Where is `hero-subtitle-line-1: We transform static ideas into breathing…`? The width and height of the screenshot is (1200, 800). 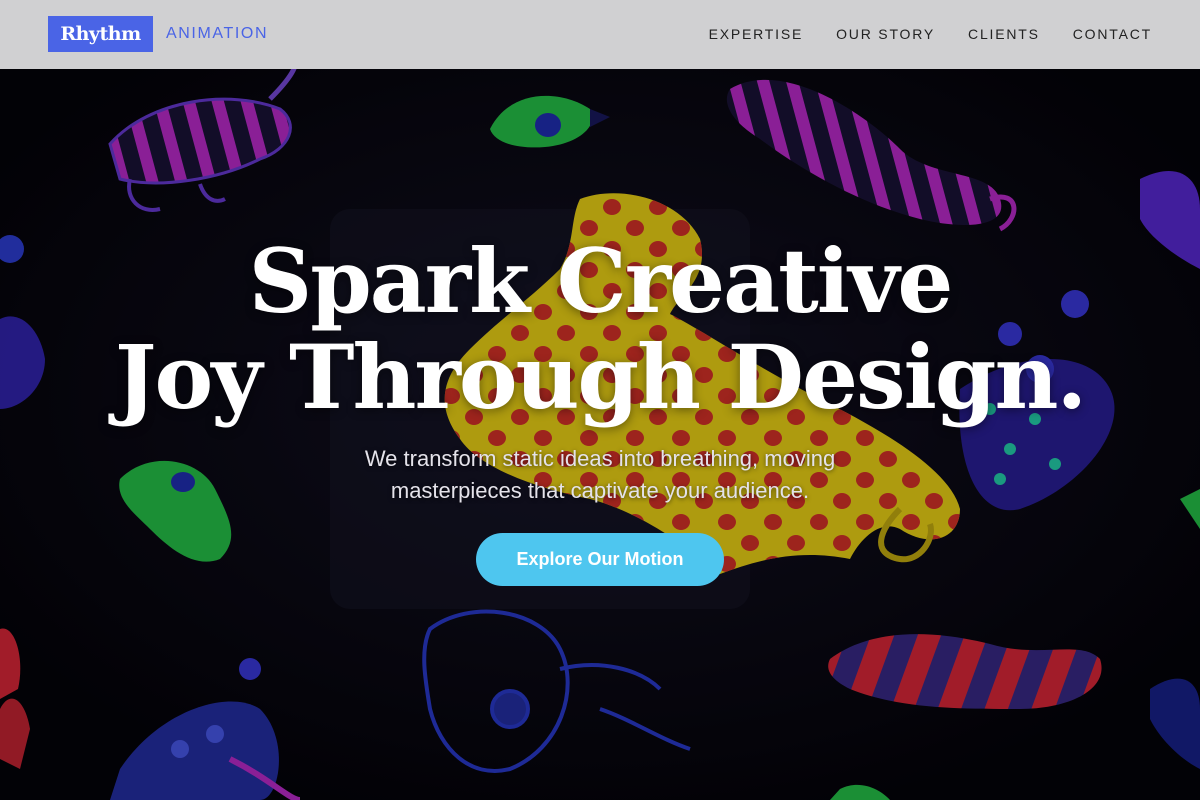 hero-subtitle-line-1: We transform static ideas into breathing… is located at coordinates (600, 458).